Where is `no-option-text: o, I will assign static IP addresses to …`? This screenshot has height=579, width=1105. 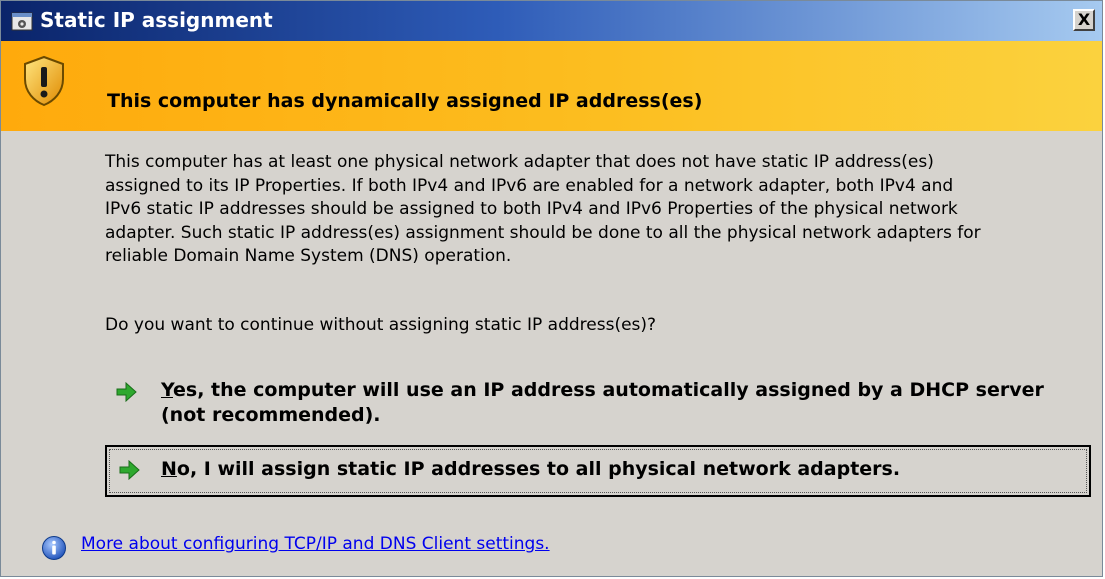 no-option-text: o, I will assign static IP addresses to … is located at coordinates (538, 469).